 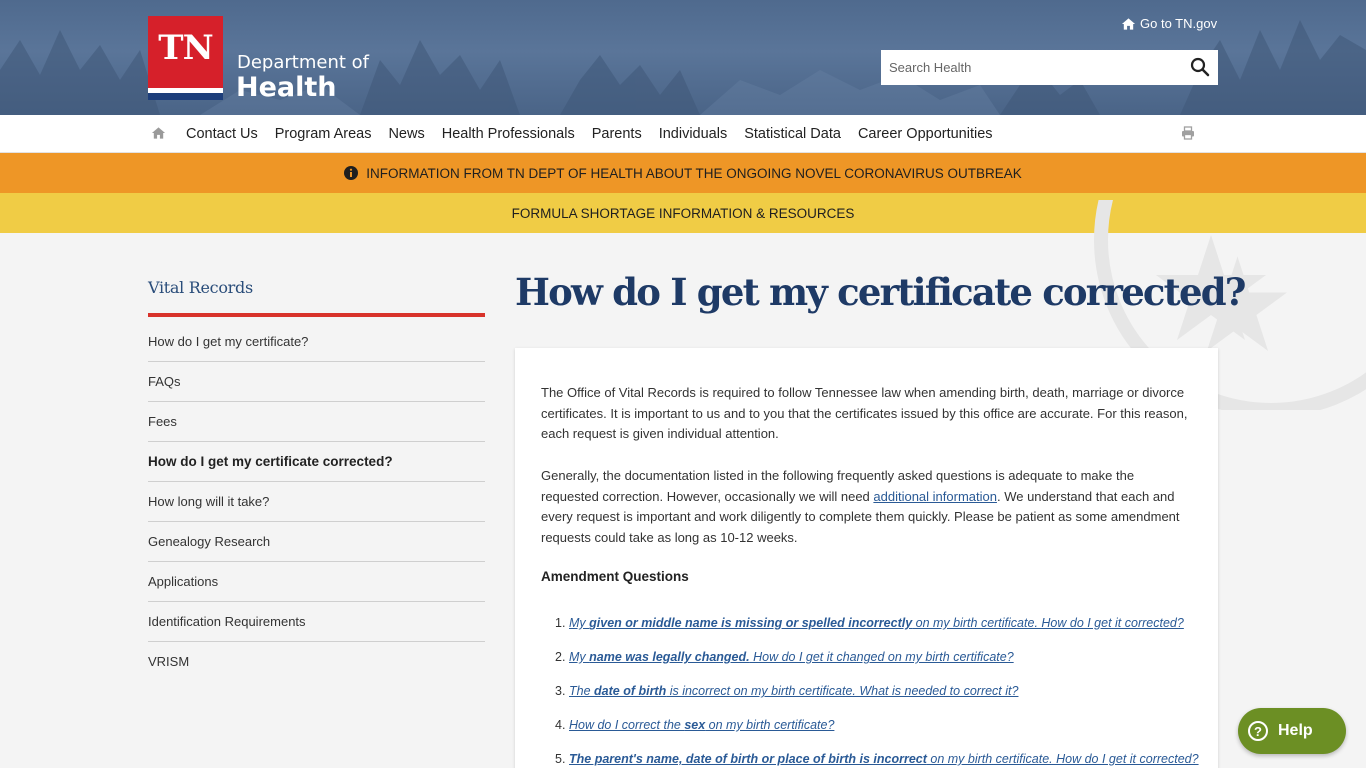 I want to click on search-box, so click(x=1049, y=67).